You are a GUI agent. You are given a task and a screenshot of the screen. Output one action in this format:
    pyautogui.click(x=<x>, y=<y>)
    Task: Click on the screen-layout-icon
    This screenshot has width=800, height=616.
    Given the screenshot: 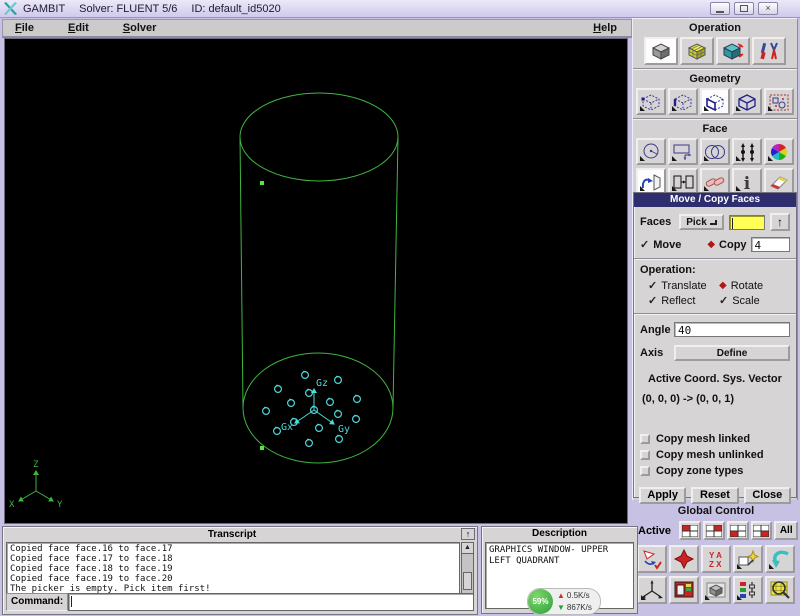 What is the action you would take?
    pyautogui.click(x=684, y=589)
    